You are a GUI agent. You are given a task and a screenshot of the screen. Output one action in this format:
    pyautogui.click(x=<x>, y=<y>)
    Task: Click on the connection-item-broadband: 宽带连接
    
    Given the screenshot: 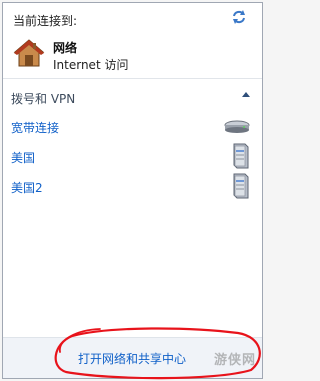 What is the action you would take?
    pyautogui.click(x=132, y=127)
    